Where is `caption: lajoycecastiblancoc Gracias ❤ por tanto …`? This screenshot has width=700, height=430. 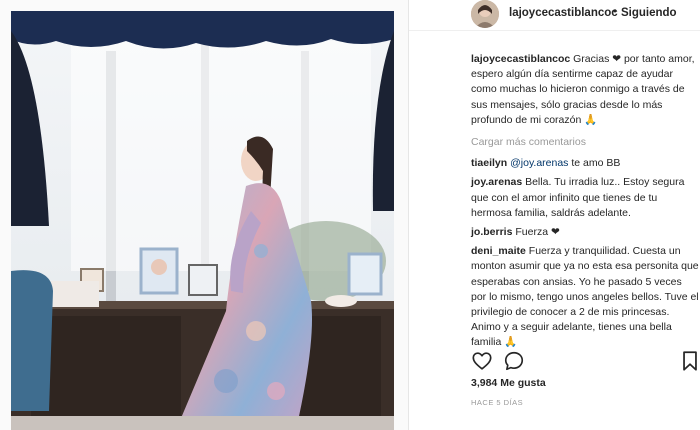
caption: lajoycecastiblancoc Gracias ❤ por tanto … is located at coordinates (585, 90).